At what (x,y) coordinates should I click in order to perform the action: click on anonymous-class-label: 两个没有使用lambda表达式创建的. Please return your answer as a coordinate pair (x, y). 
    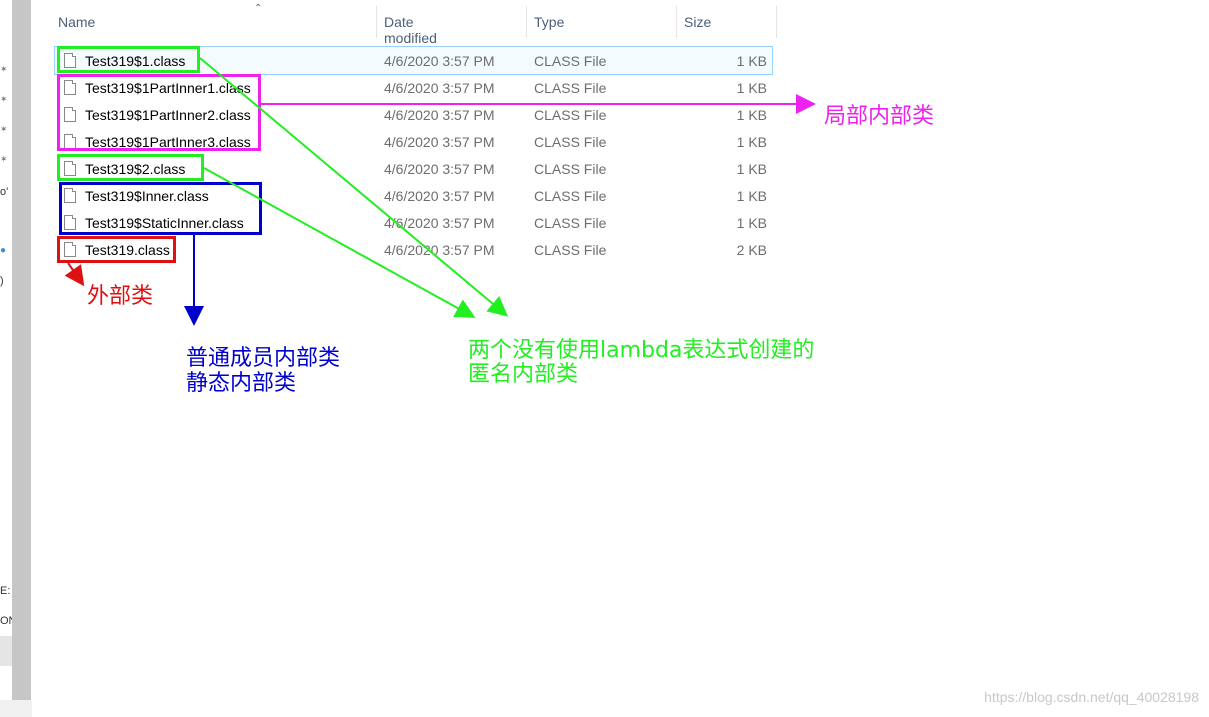
    Looking at the image, I should click on (641, 350).